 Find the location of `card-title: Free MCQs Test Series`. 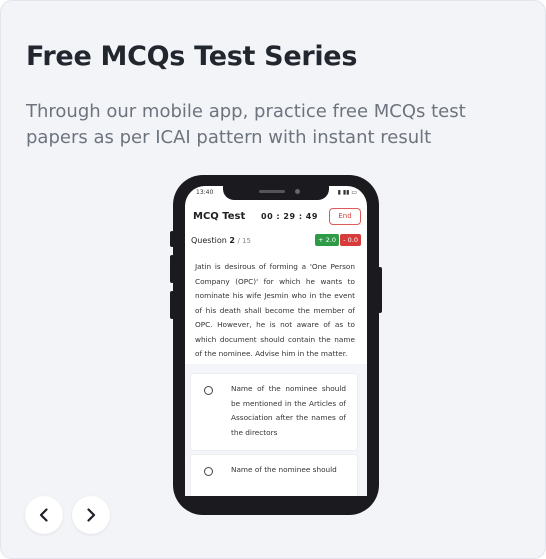

card-title: Free MCQs Test Series is located at coordinates (192, 56).